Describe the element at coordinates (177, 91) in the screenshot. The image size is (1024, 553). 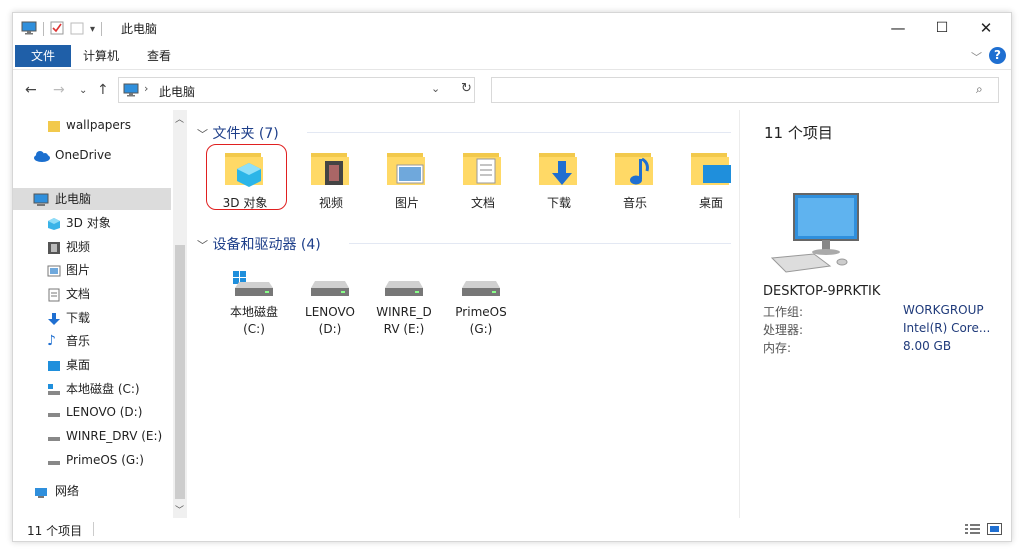
I see `breadcrumb-item: 此电脑` at that location.